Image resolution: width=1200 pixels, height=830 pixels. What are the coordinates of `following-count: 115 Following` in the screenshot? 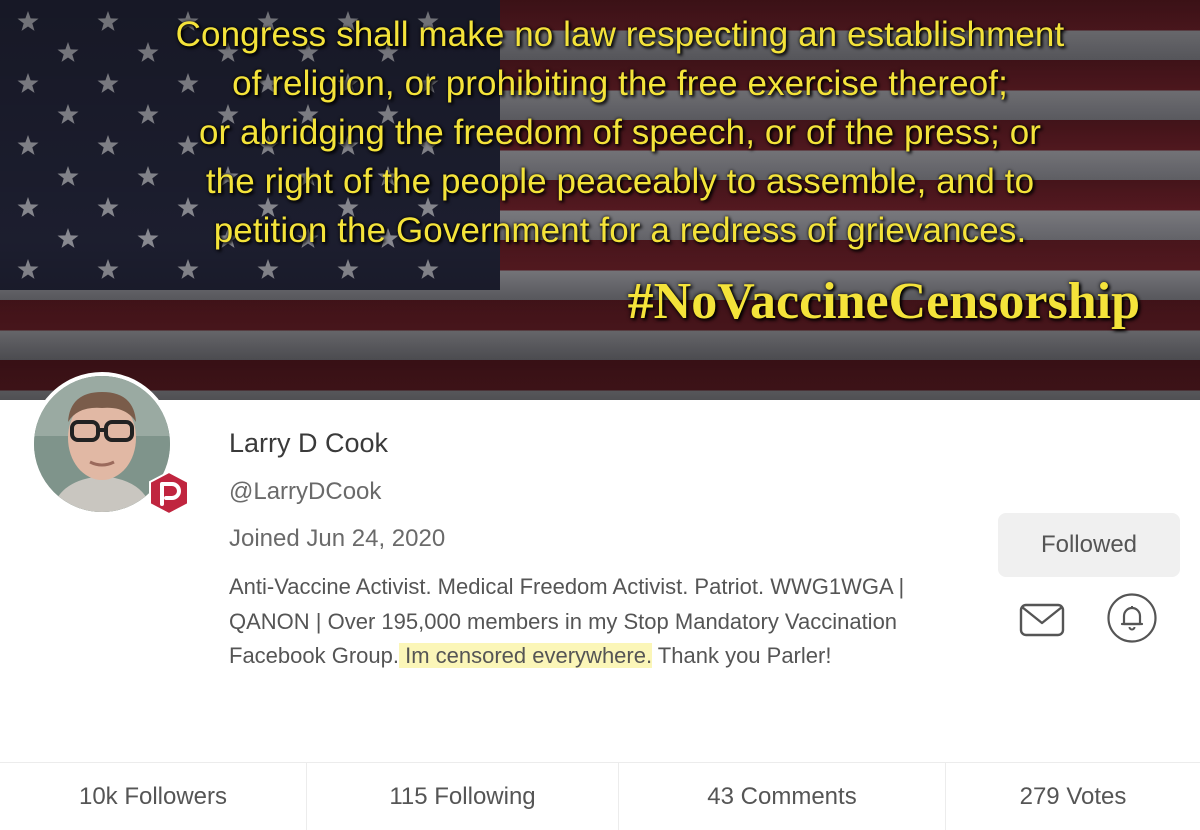 It's located at (463, 796).